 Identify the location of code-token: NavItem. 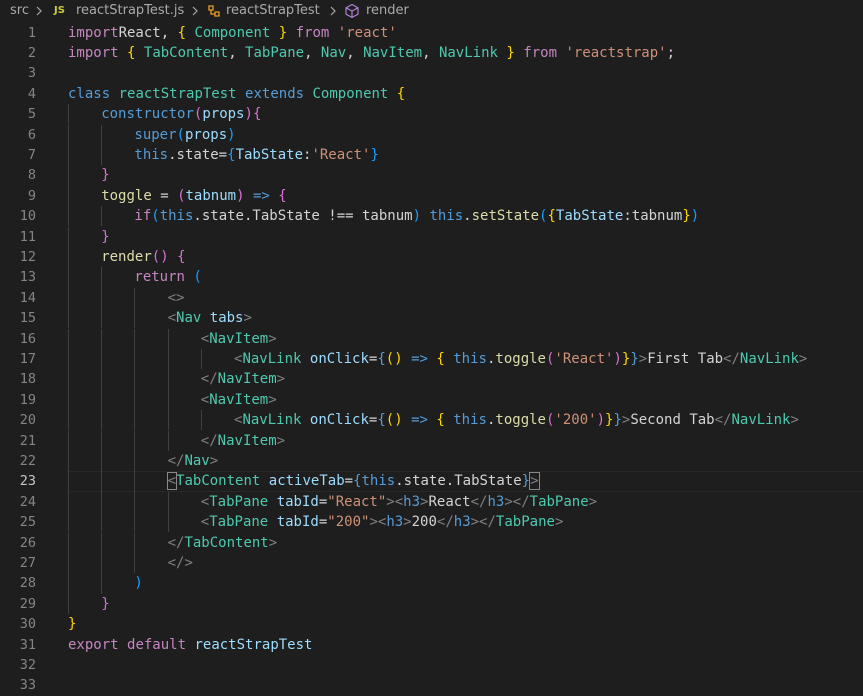
(239, 338).